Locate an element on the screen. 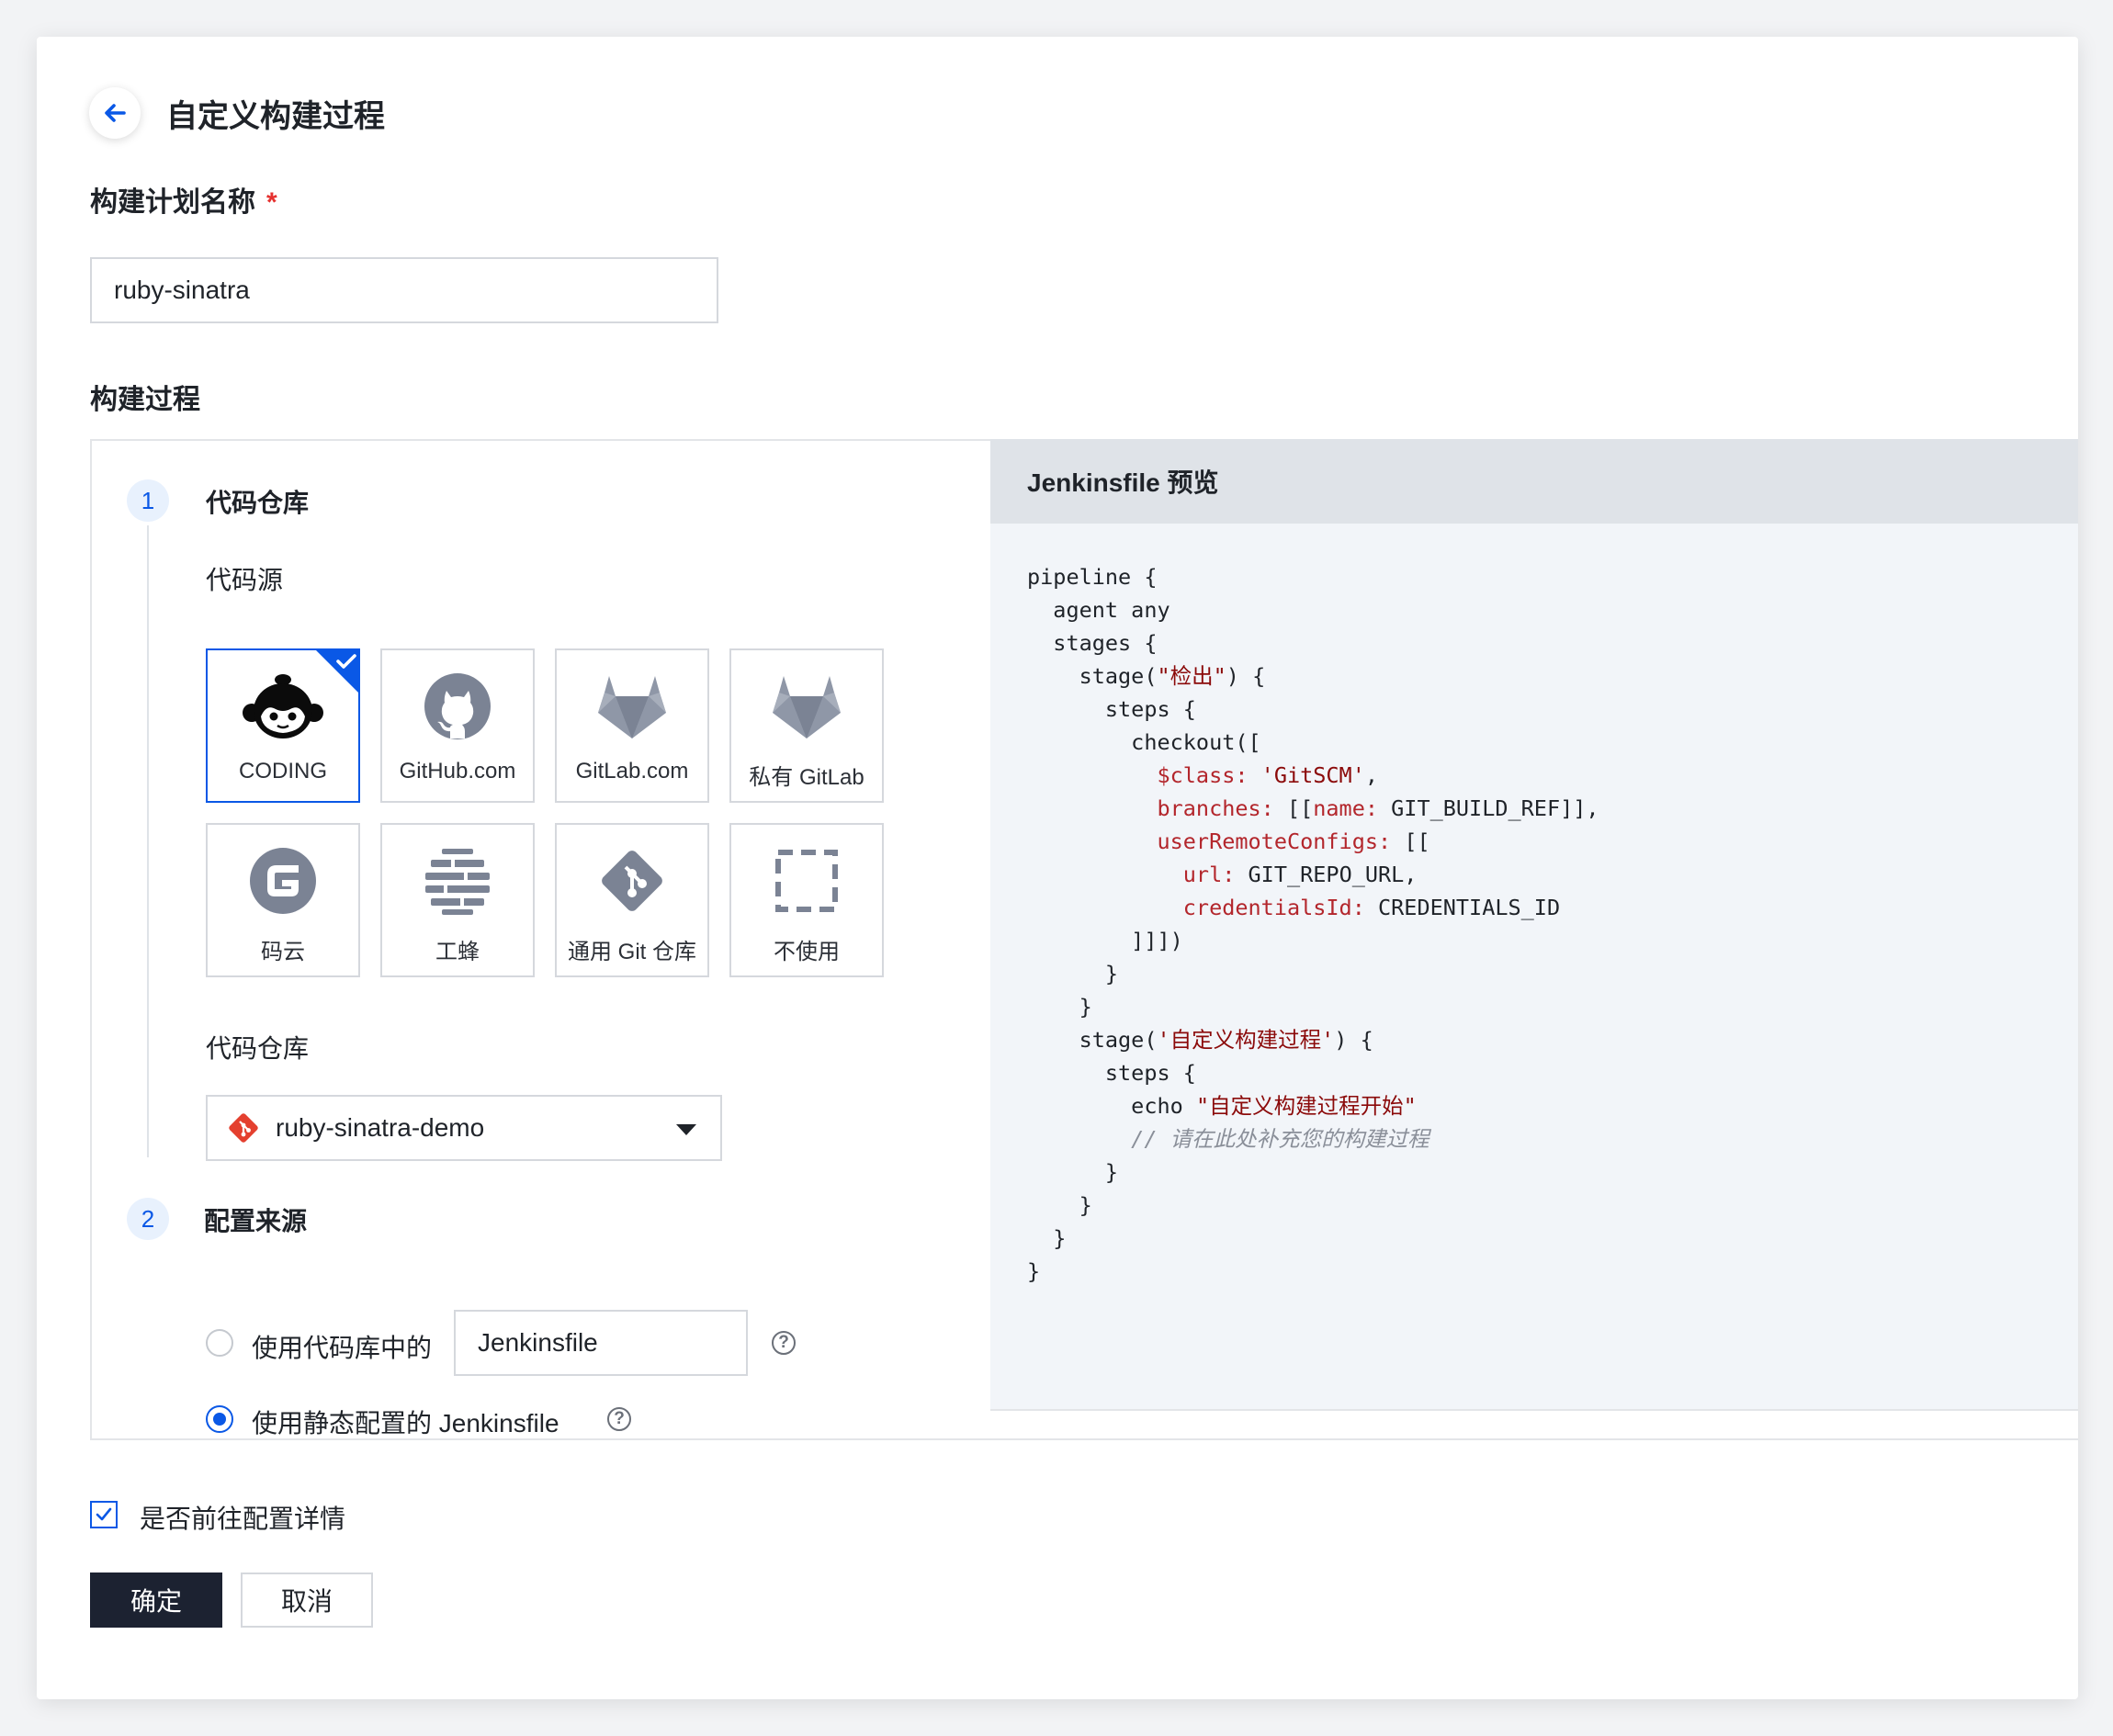 The height and width of the screenshot is (1736, 2113). code-line: CREDENTIALS_ID is located at coordinates (1469, 907).